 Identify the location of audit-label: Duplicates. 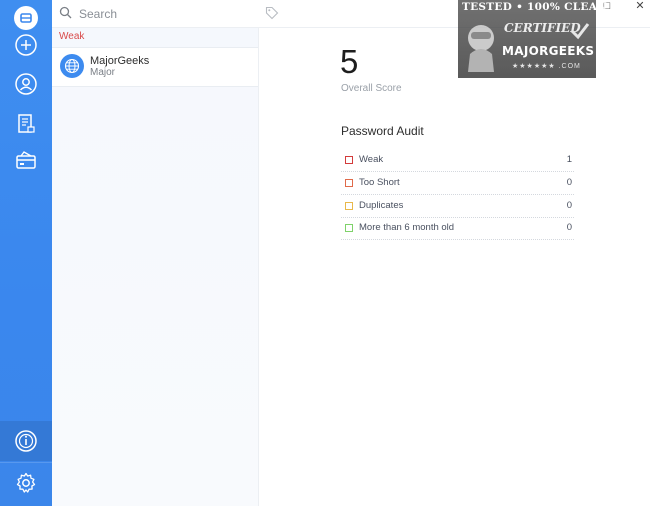
(381, 205).